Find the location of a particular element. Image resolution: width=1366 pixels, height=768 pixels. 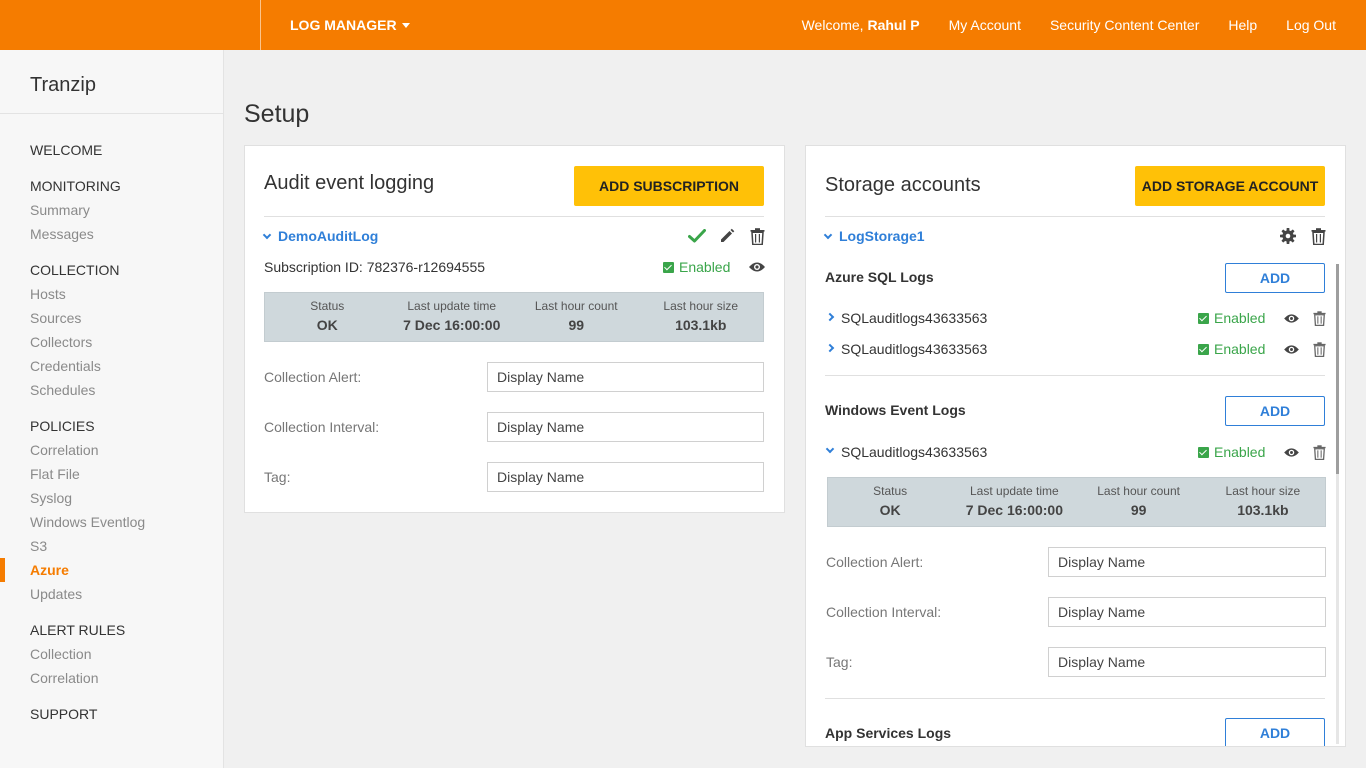

windows-section-divider is located at coordinates (1075, 698).